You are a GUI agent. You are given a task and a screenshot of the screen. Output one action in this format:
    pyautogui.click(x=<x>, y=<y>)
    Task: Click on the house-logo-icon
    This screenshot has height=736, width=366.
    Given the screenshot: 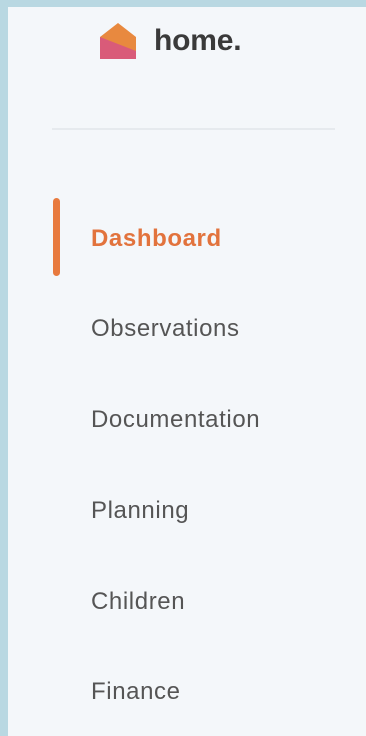 What is the action you would take?
    pyautogui.click(x=118, y=41)
    